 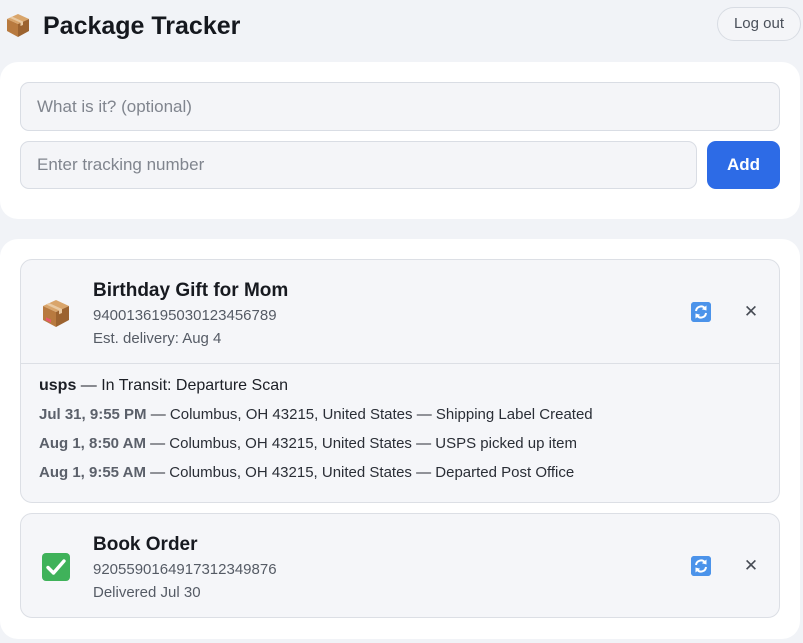 What do you see at coordinates (404, 386) in the screenshot?
I see `tracking-summary: usps — In Transit: Departure Scan` at bounding box center [404, 386].